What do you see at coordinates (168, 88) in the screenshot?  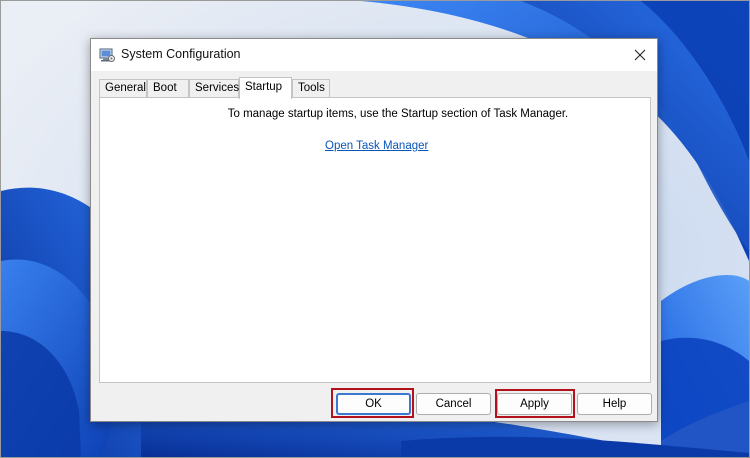 I see `tab-boot: Boot` at bounding box center [168, 88].